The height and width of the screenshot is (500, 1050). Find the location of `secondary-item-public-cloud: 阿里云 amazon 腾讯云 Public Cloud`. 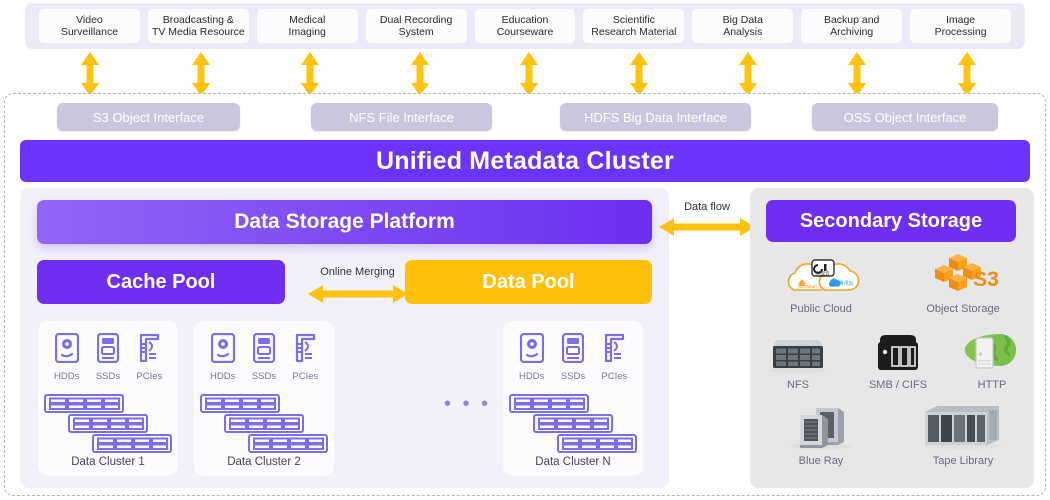

secondary-item-public-cloud: 阿里云 amazon 腾讯云 Public Cloud is located at coordinates (821, 283).